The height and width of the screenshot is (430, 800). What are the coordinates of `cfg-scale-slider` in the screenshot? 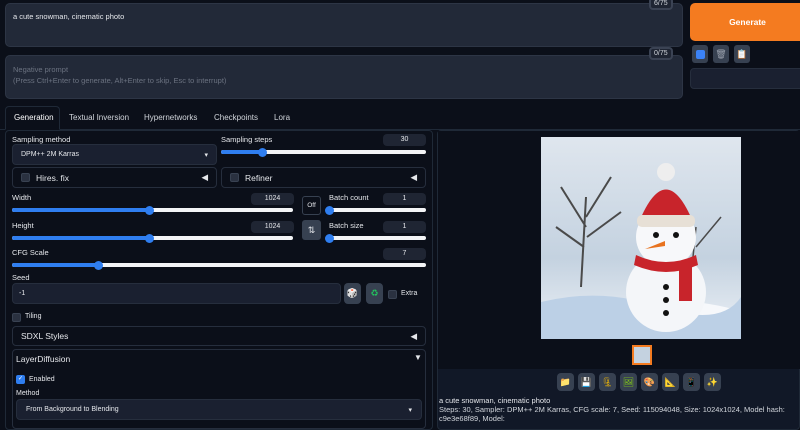 It's located at (219, 265).